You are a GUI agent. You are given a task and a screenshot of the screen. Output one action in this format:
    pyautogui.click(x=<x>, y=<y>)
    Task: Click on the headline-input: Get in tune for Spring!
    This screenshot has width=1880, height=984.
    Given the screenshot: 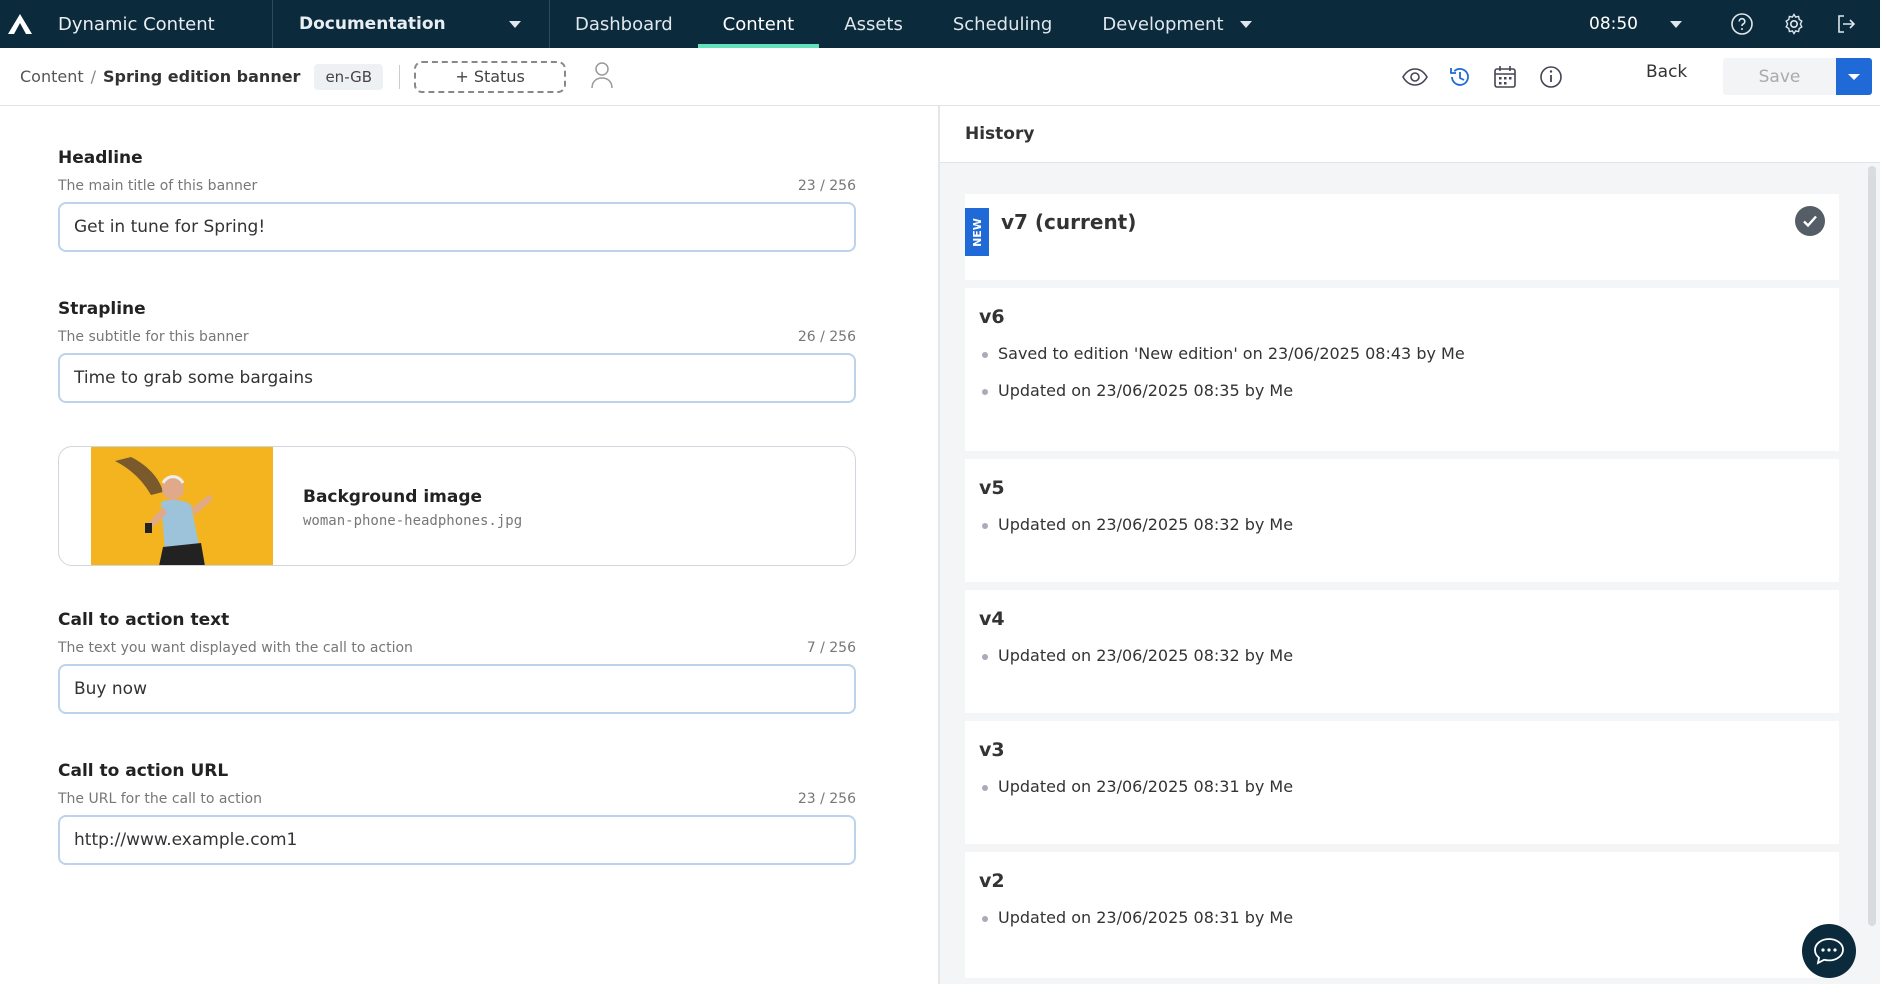 What is the action you would take?
    pyautogui.click(x=457, y=227)
    